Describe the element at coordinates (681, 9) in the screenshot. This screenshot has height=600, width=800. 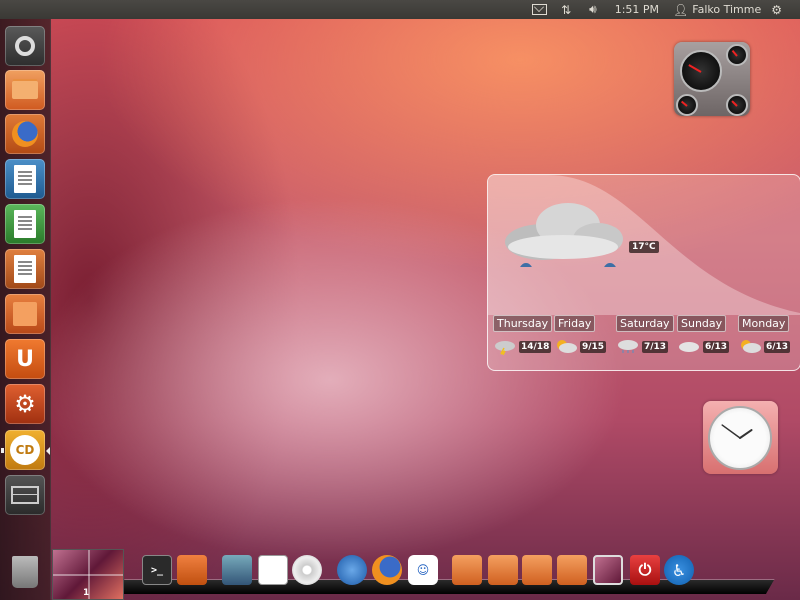
I see `user-icon: 👤︎` at that location.